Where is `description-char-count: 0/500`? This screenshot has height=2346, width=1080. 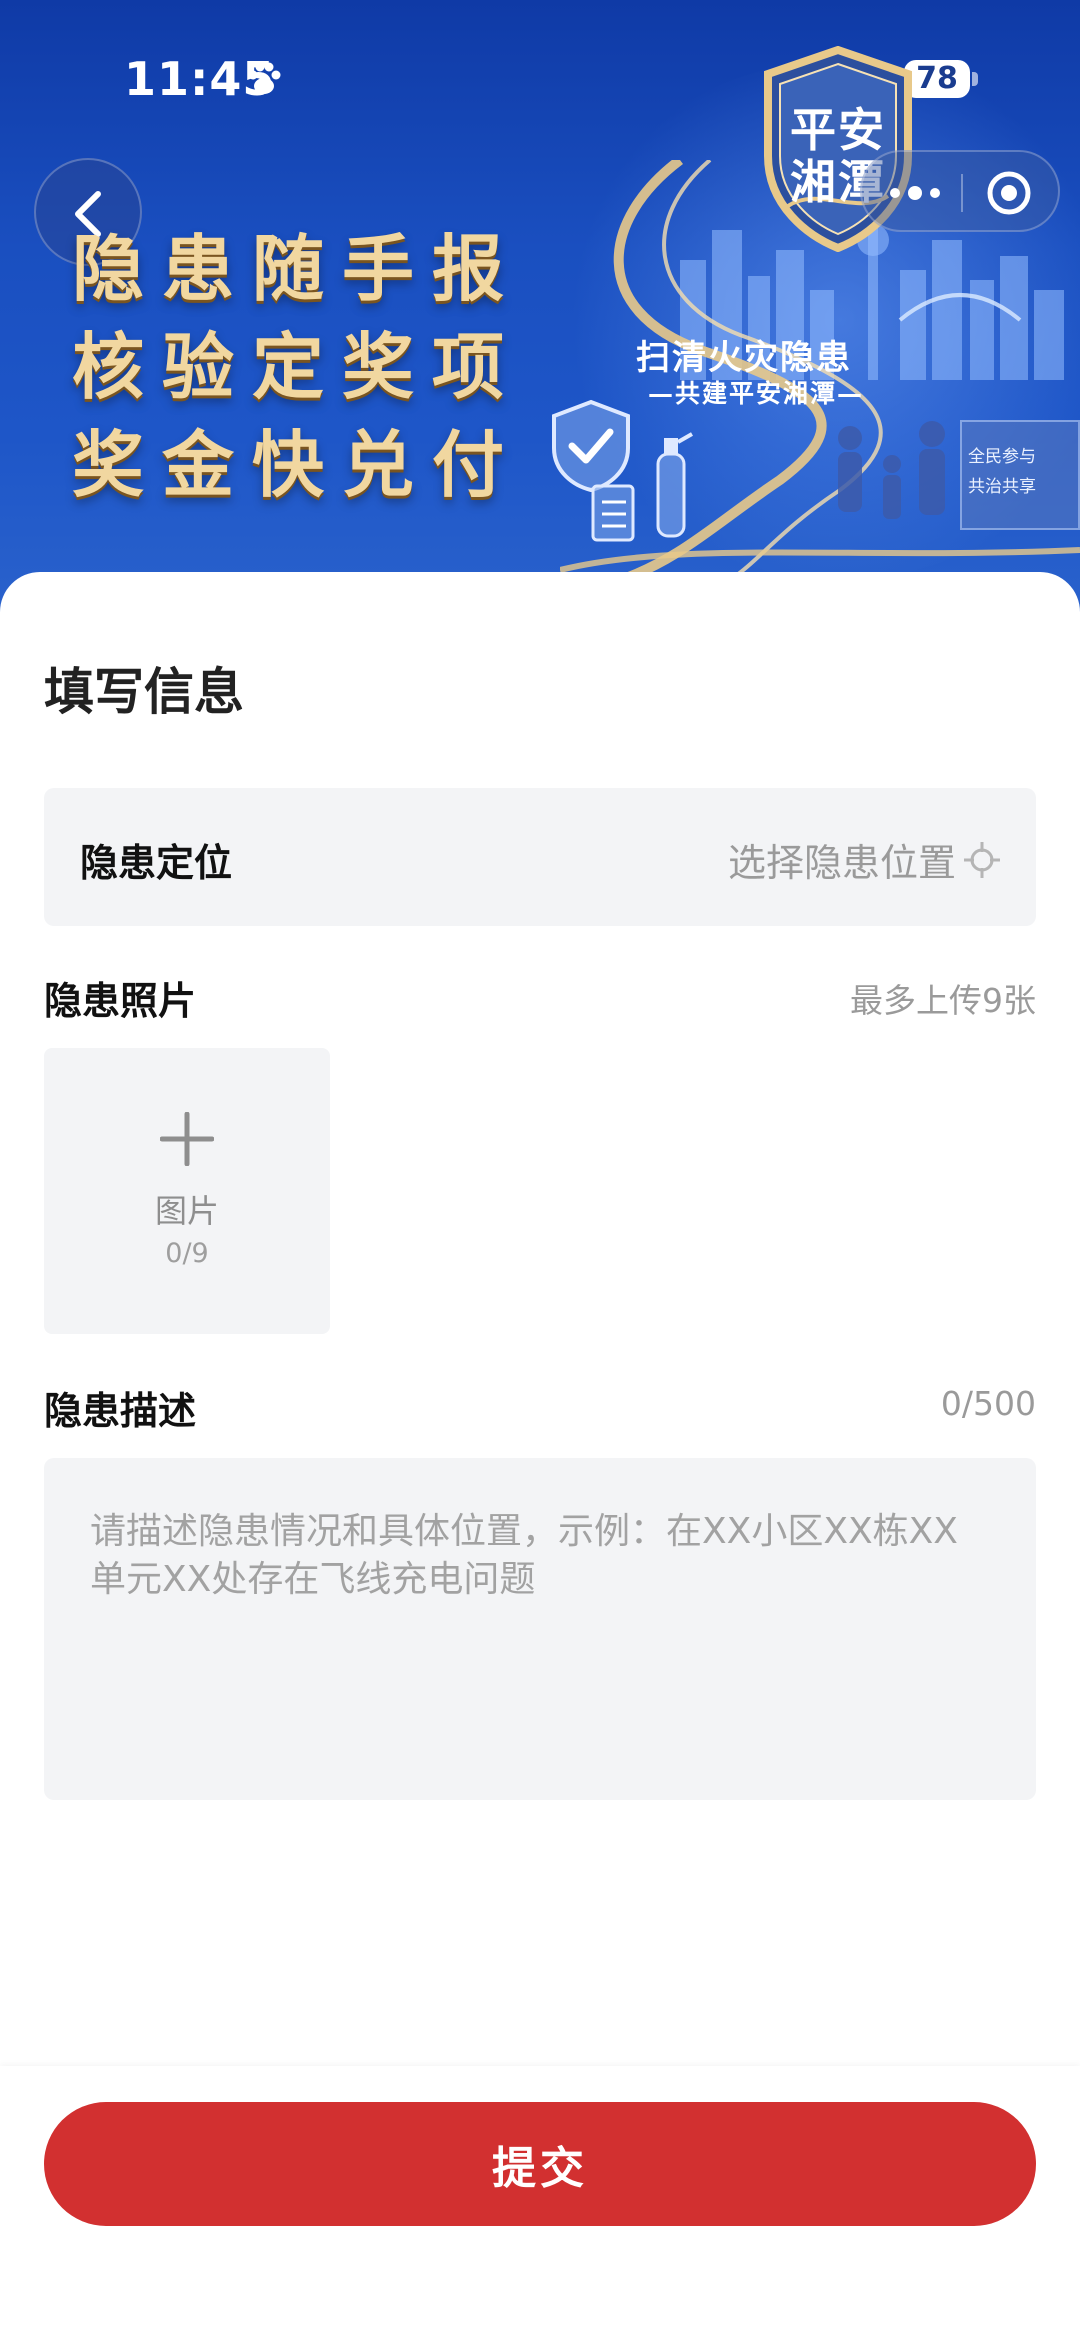 description-char-count: 0/500 is located at coordinates (988, 1403).